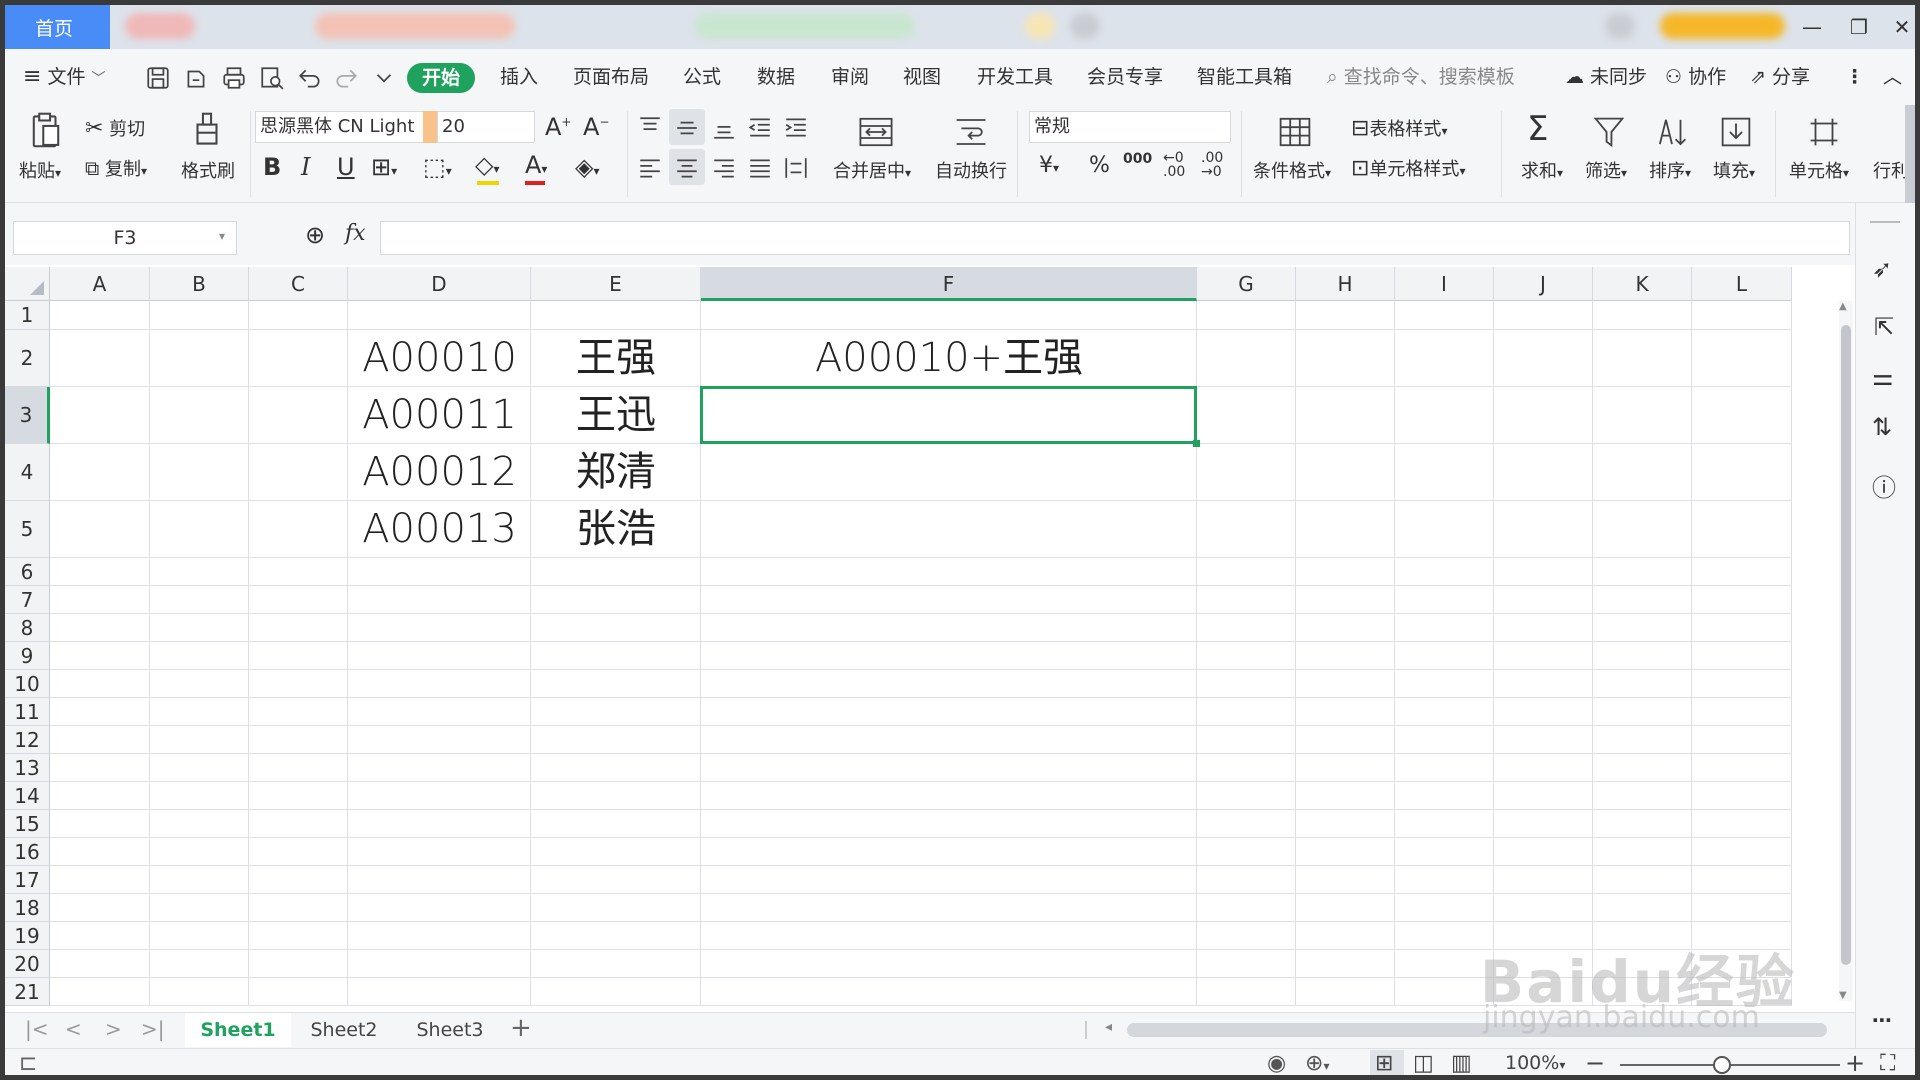  I want to click on row-header-13: 13, so click(27, 768).